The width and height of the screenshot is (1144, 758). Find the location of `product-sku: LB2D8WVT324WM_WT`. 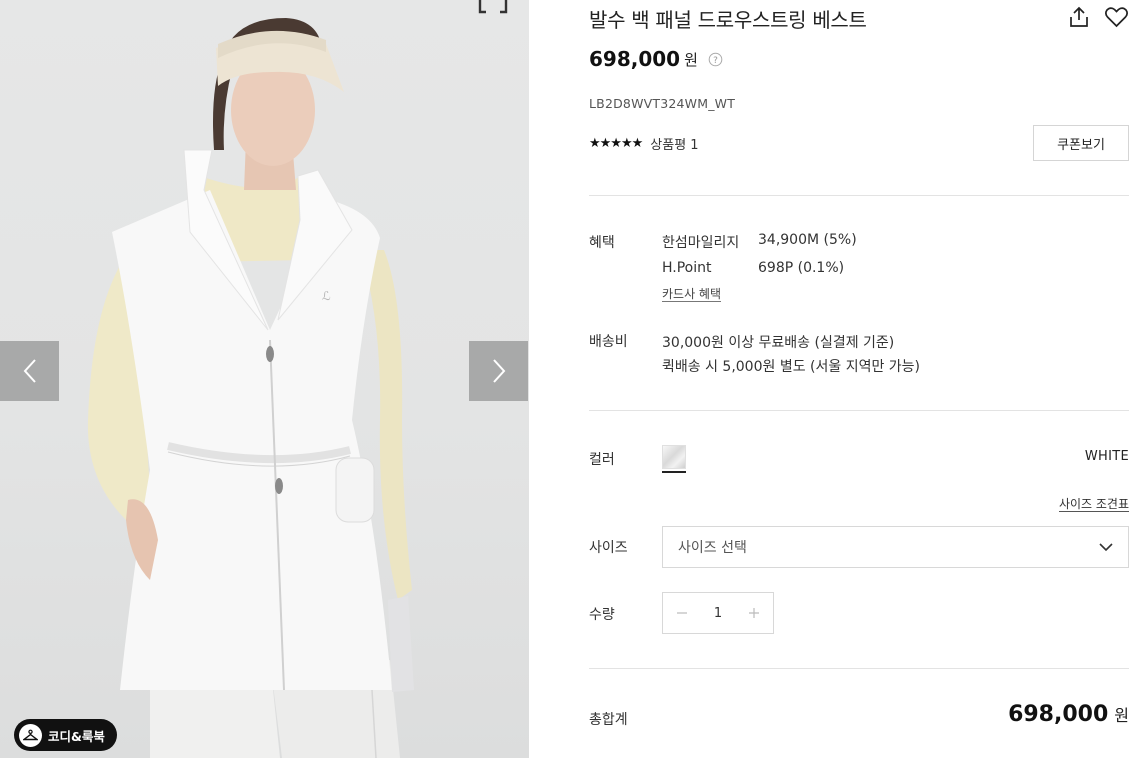

product-sku: LB2D8WVT324WM_WT is located at coordinates (662, 103).